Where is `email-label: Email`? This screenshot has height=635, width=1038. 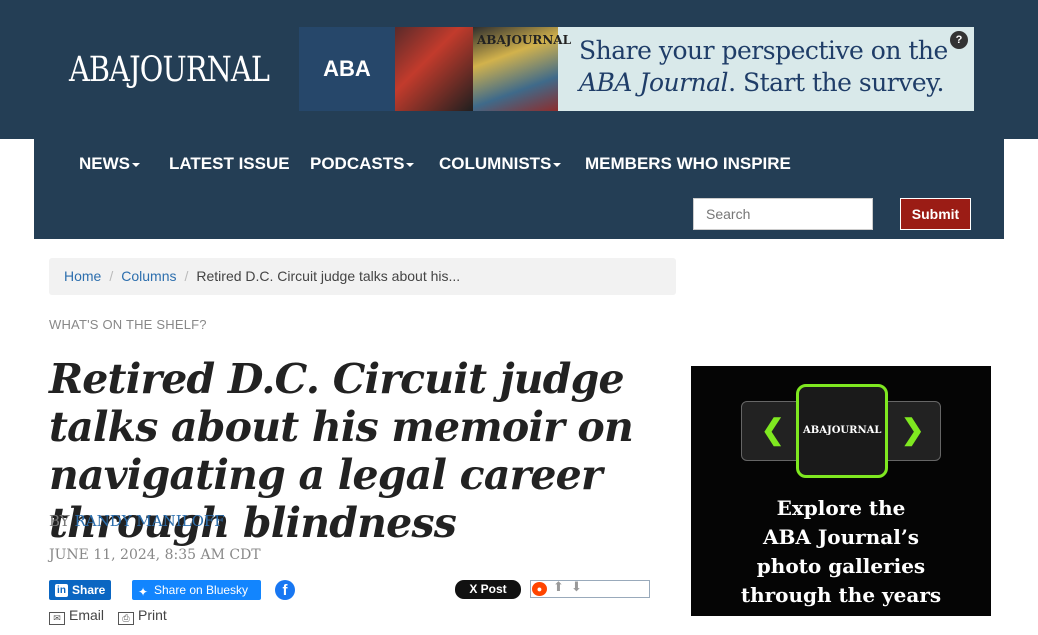 email-label: Email is located at coordinates (87, 615).